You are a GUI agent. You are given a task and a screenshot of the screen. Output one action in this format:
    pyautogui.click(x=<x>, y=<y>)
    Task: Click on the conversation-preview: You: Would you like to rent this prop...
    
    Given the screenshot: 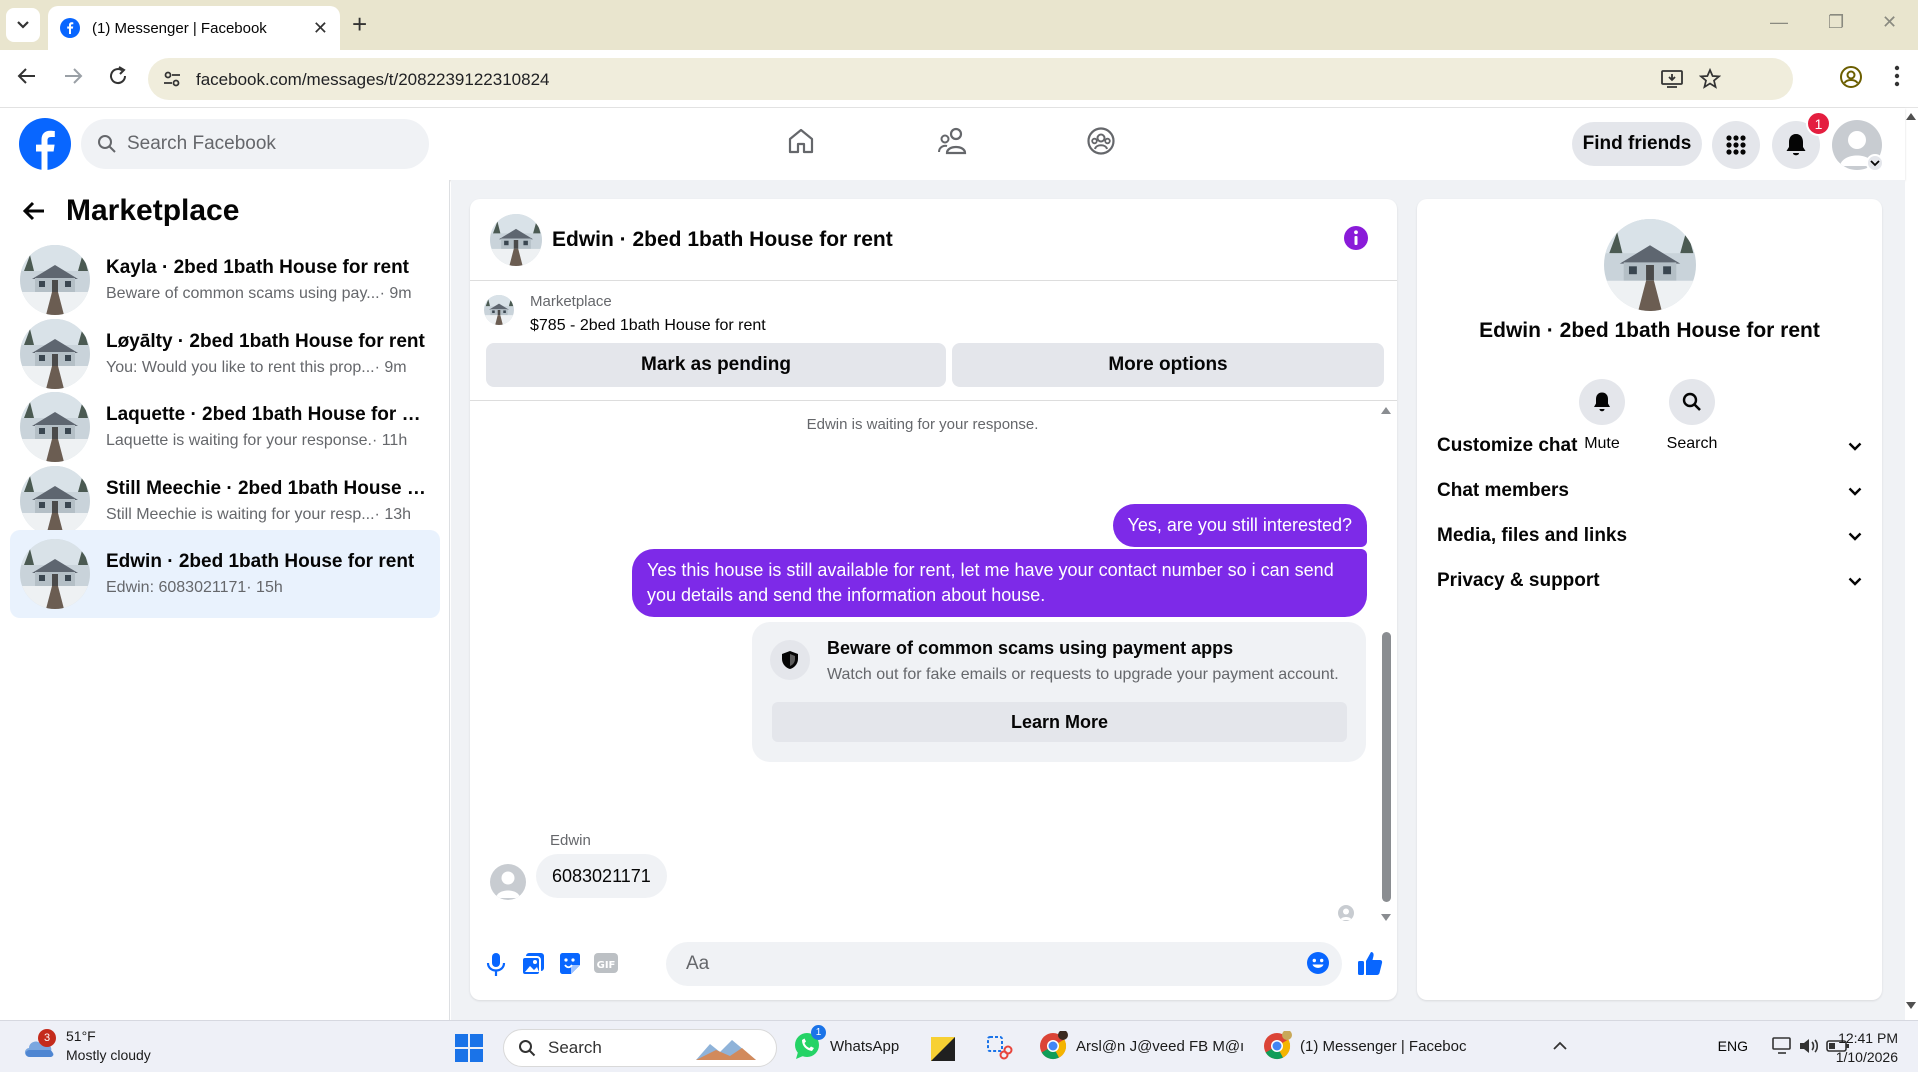 What is the action you would take?
    pyautogui.click(x=240, y=367)
    